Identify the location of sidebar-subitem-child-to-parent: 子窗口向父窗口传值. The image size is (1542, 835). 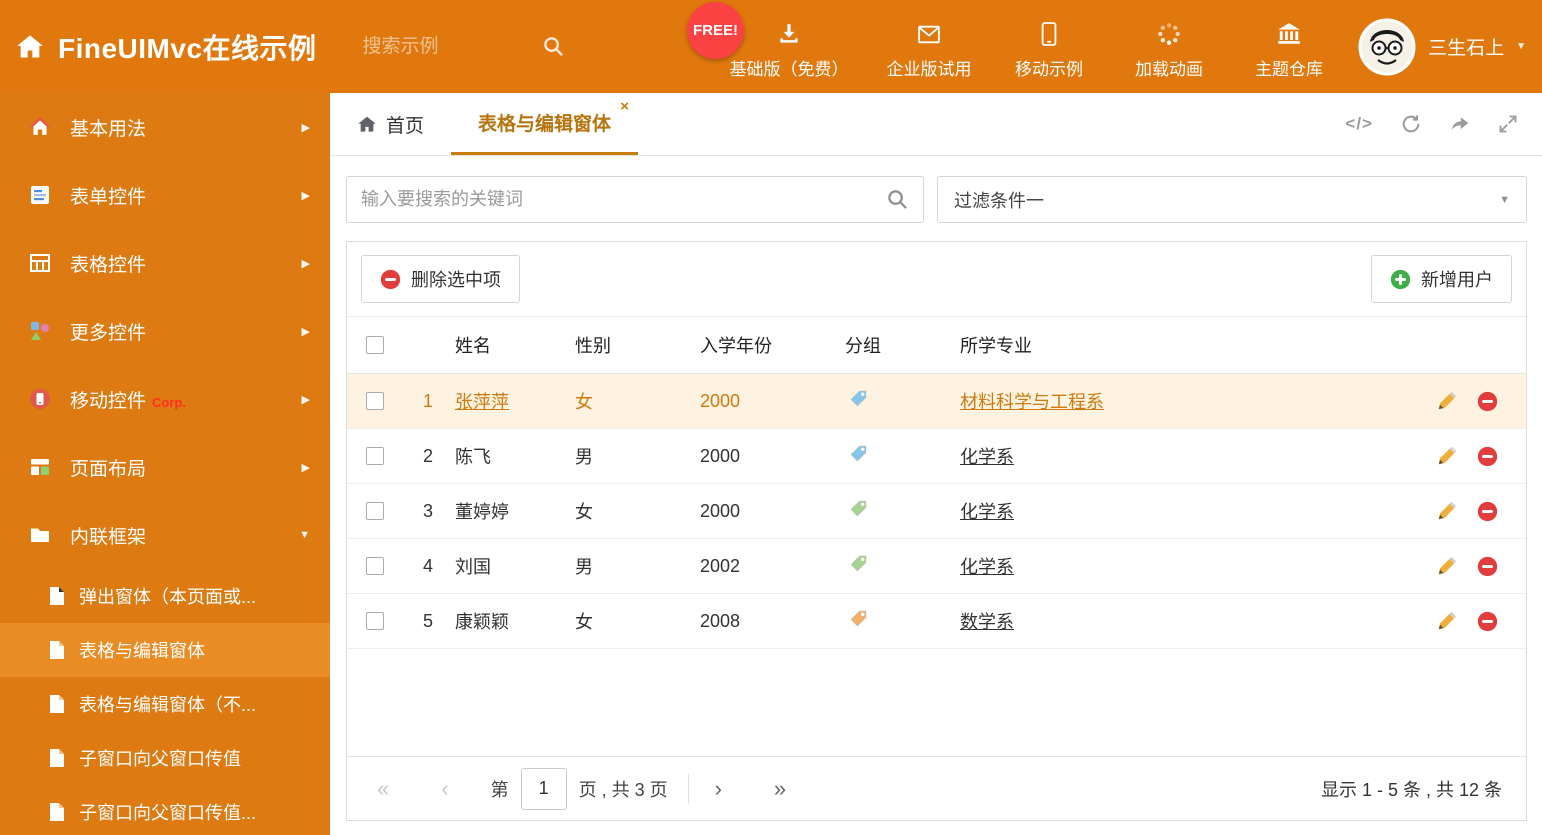
(165, 758).